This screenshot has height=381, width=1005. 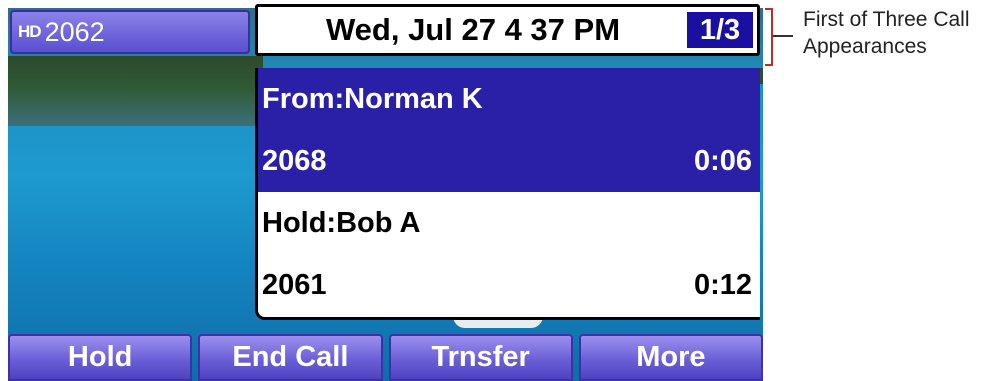 I want to click on hd-voice-icon: HD, so click(x=30, y=31).